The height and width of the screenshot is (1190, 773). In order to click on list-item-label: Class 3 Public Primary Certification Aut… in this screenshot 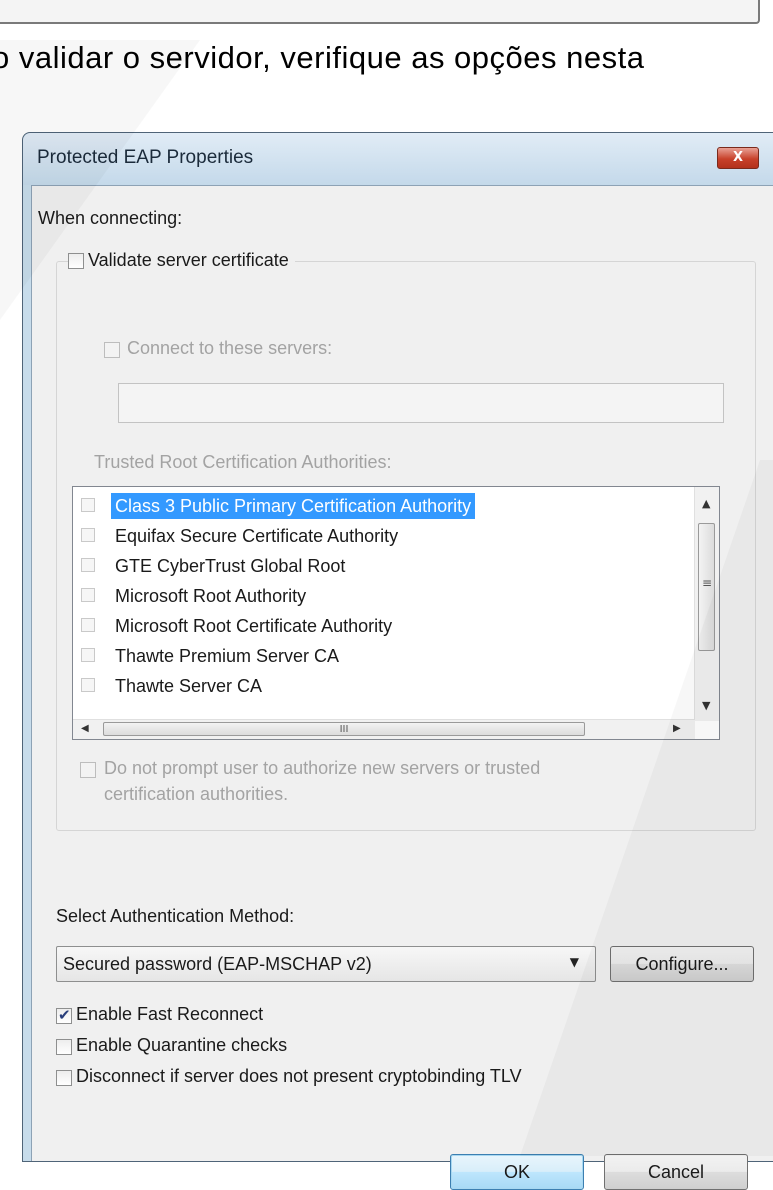, I will do `click(293, 506)`.